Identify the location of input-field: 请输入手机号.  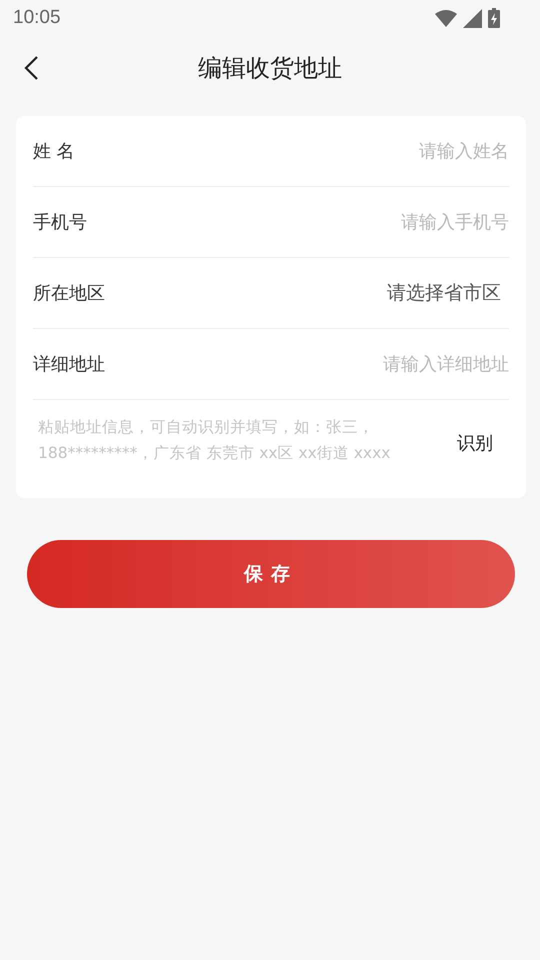
(379, 222).